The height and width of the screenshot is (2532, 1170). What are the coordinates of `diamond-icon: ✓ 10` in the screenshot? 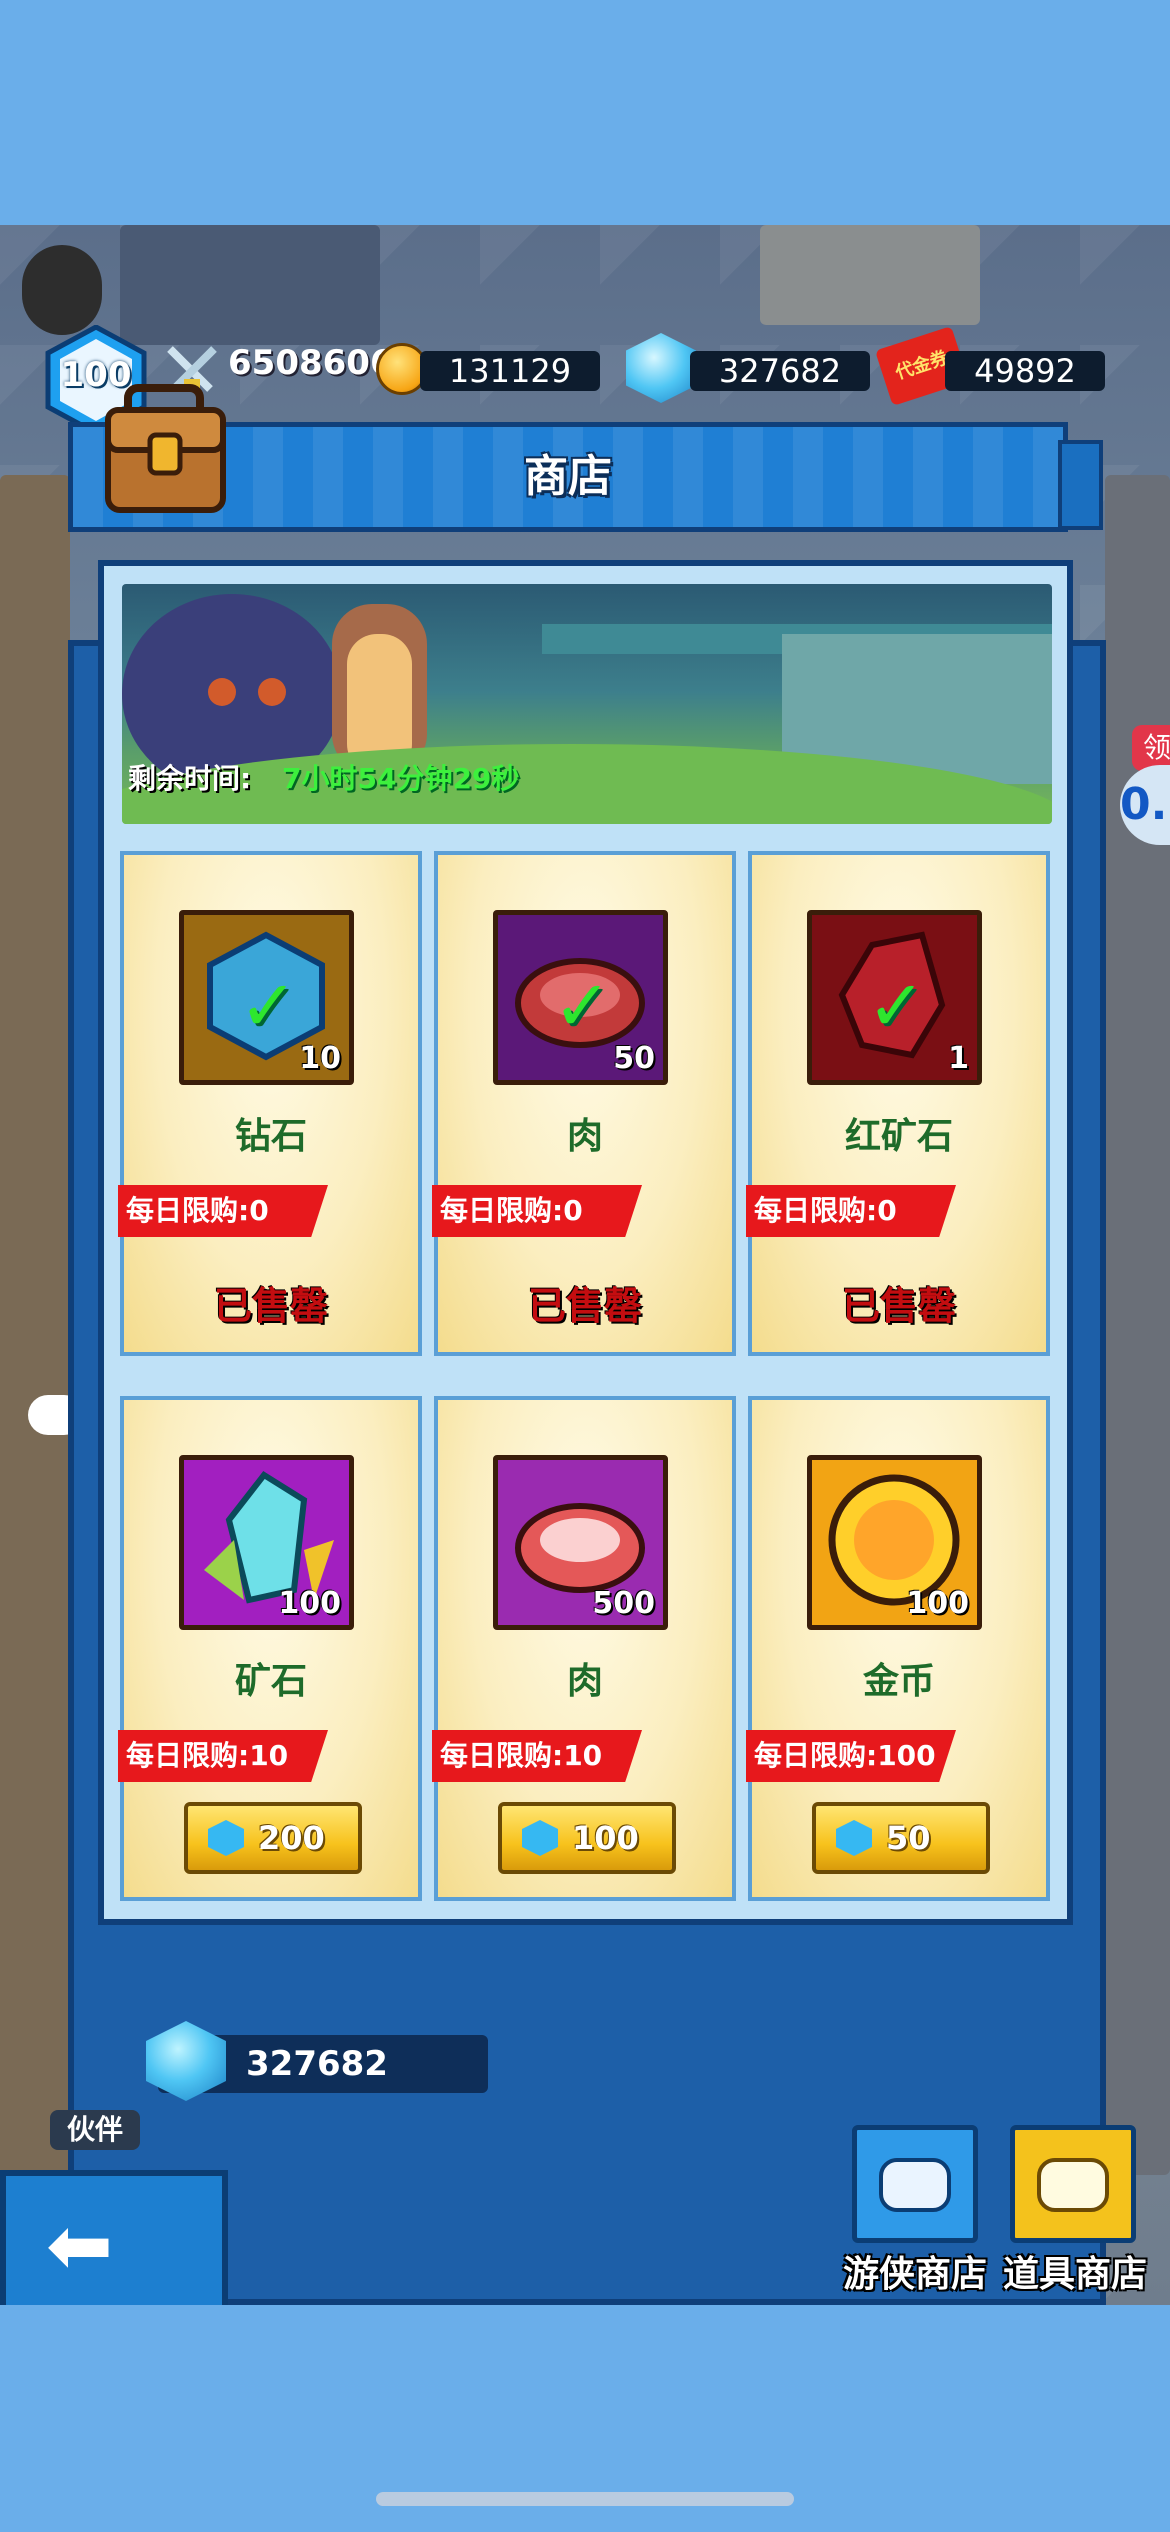 It's located at (266, 997).